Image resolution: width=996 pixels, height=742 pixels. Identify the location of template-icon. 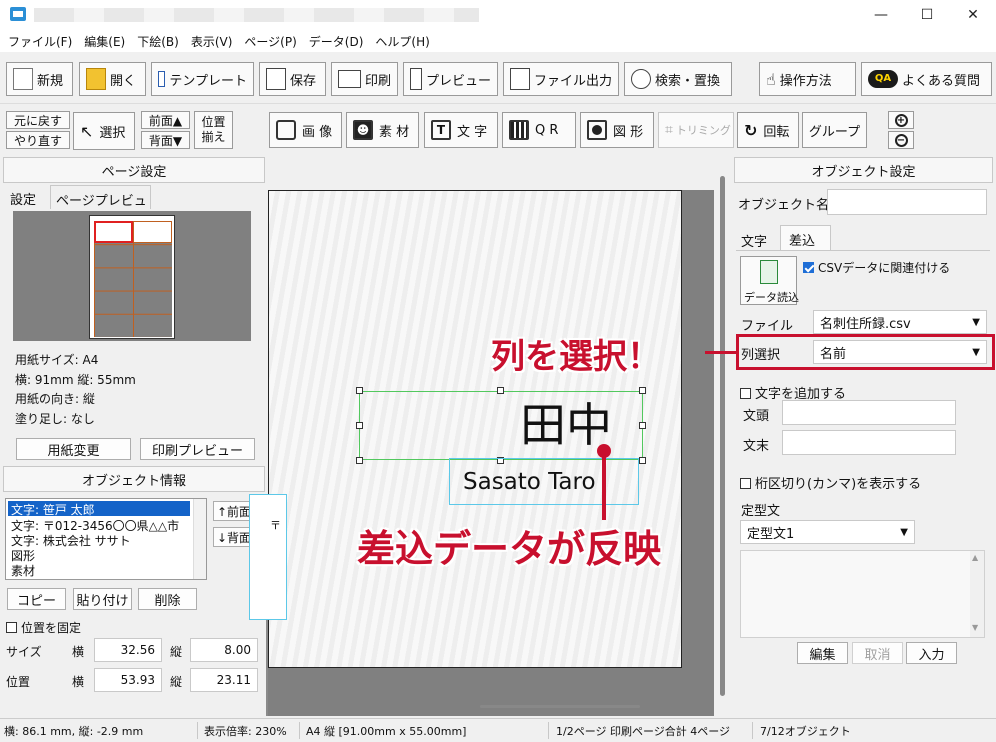
(162, 79).